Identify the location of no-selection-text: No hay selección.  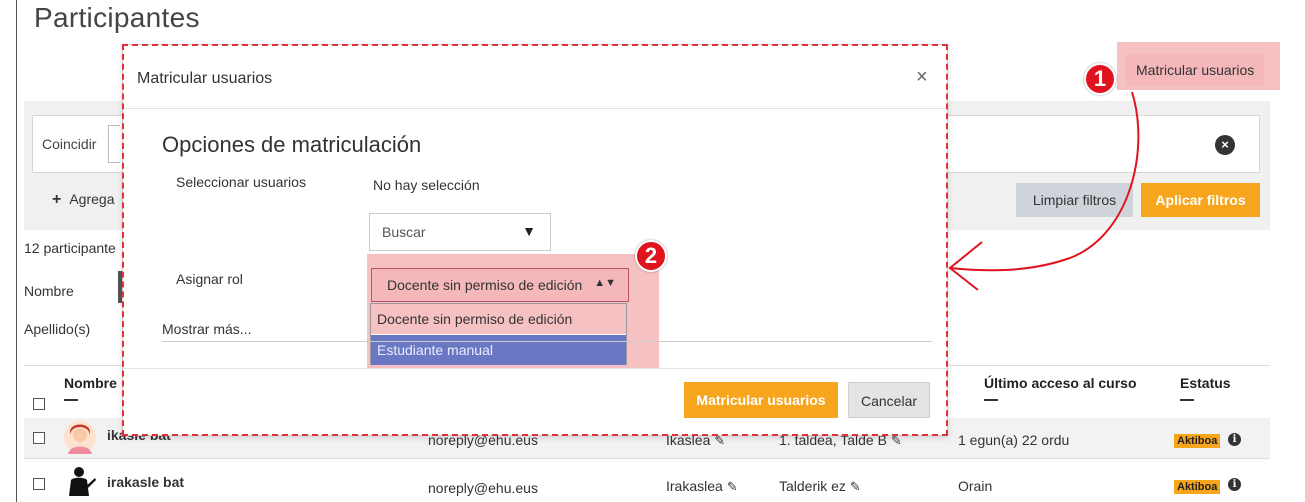
(426, 185).